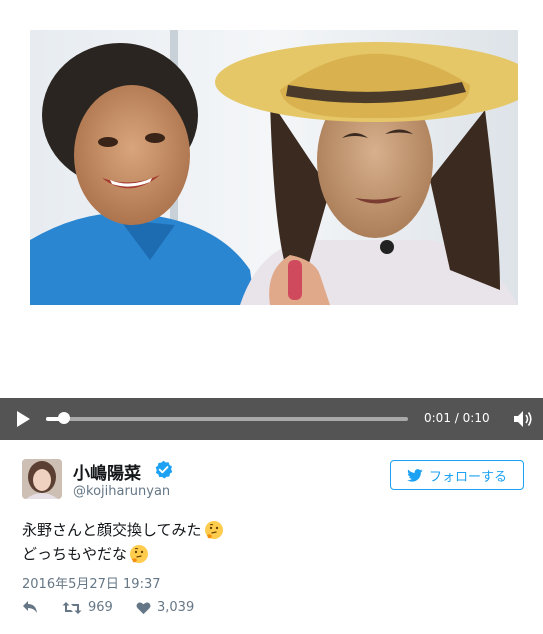  Describe the element at coordinates (107, 471) in the screenshot. I see `display-name: 小嶋陽菜` at that location.